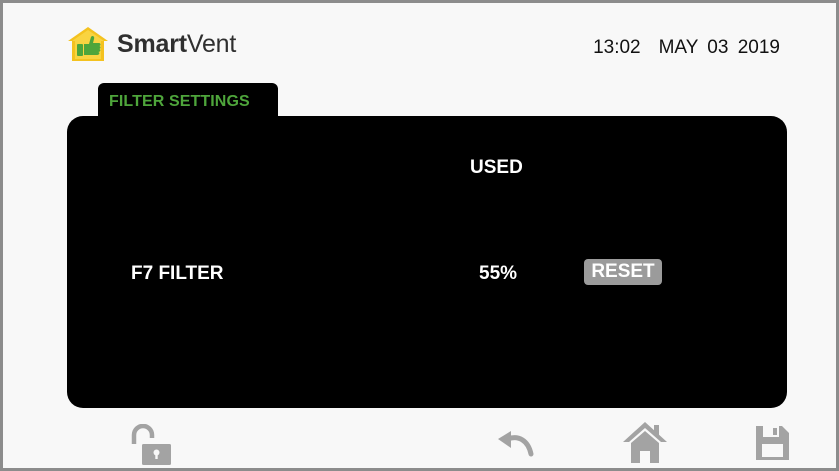 Image resolution: width=839 pixels, height=471 pixels. What do you see at coordinates (498, 273) in the screenshot?
I see `filter-used-value: 55%` at bounding box center [498, 273].